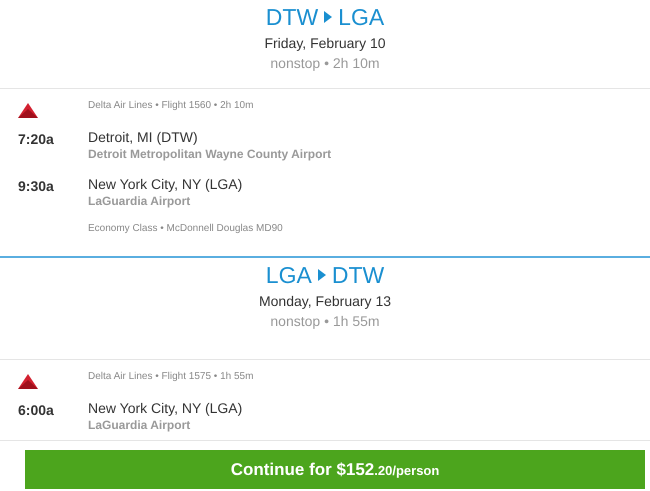 This screenshot has height=491, width=650. What do you see at coordinates (325, 63) in the screenshot?
I see `leg-summary: nonstop • 2h 10m` at bounding box center [325, 63].